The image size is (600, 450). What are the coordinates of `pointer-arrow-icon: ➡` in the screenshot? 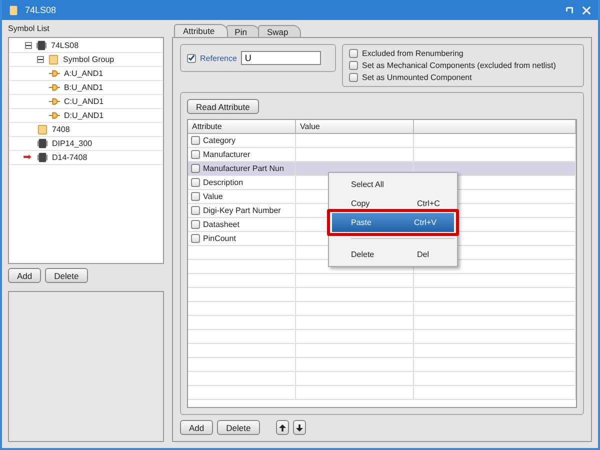 It's located at (28, 157).